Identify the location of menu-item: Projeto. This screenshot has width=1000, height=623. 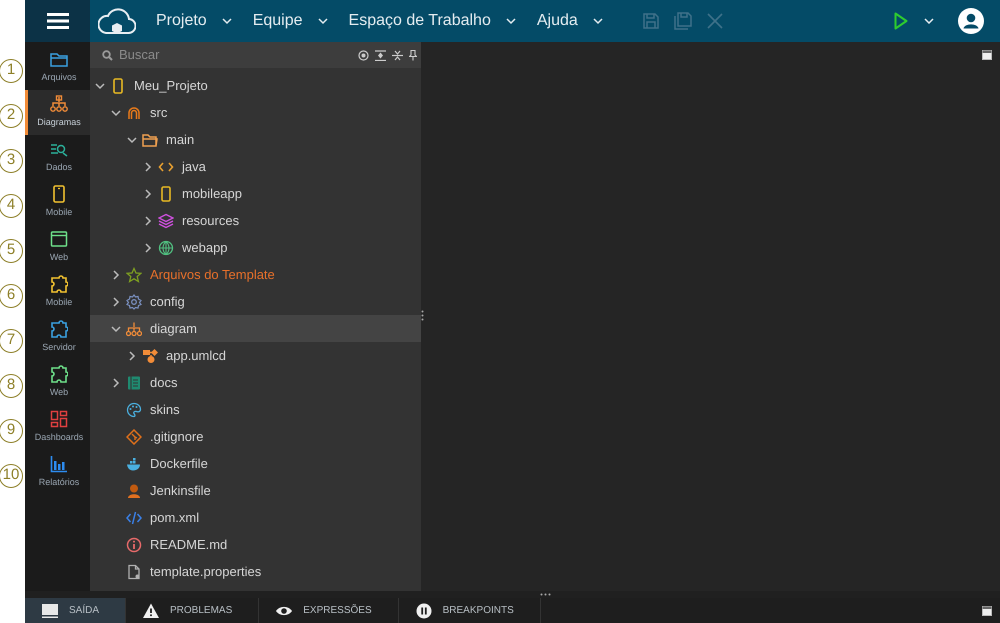
(184, 21).